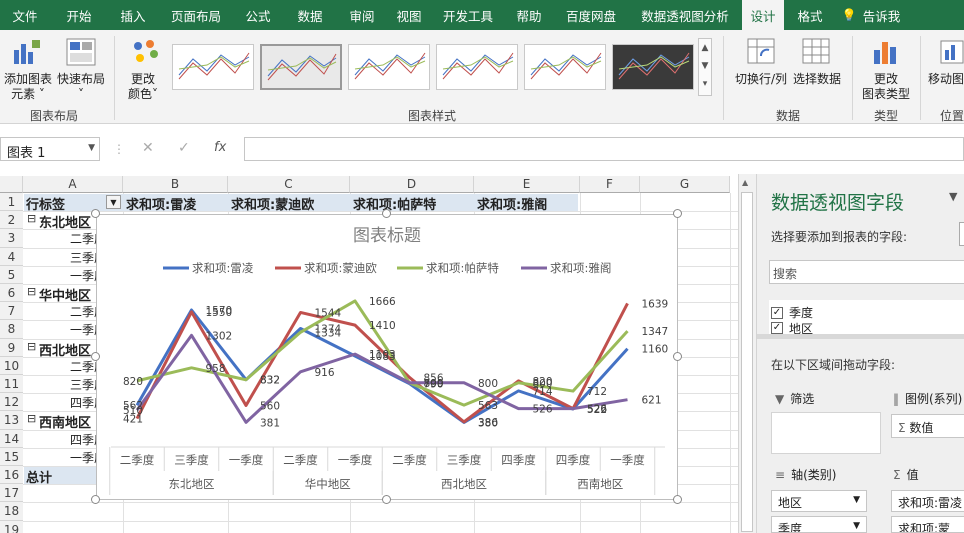 The height and width of the screenshot is (533, 964). Describe the element at coordinates (747, 362) in the screenshot. I see `scrollbar-thumb` at that location.